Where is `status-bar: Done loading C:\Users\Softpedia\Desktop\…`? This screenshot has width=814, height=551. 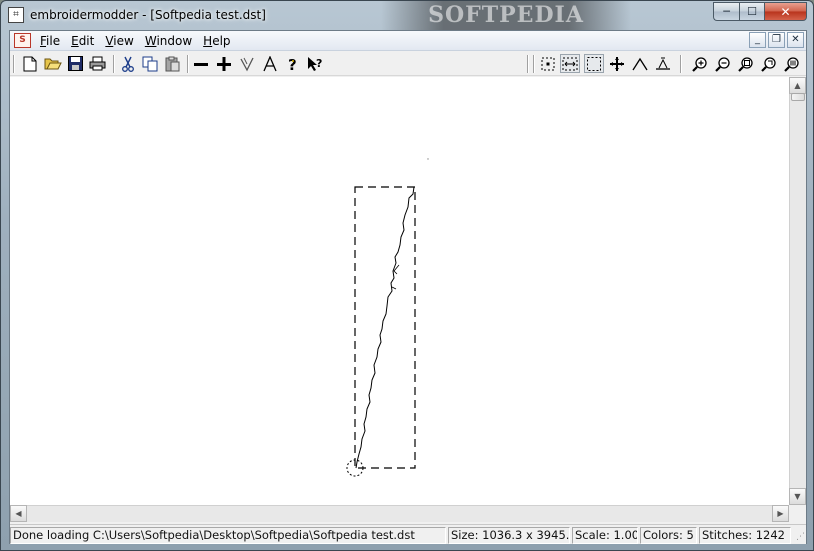
status-bar: Done loading C:\Users\Softpedia\Desktop\… is located at coordinates (408, 534).